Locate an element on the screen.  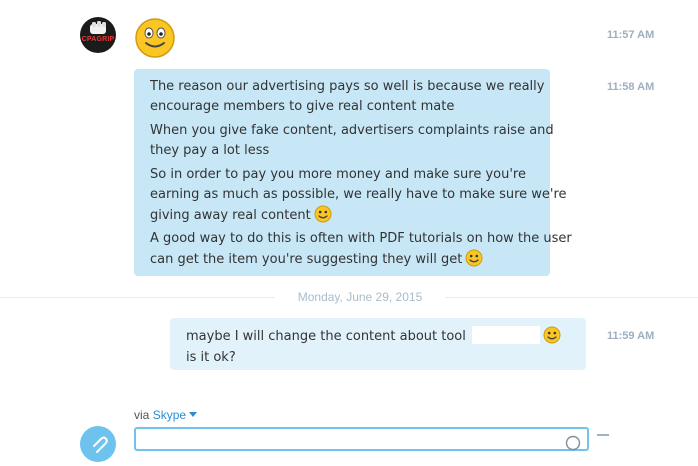
attach-button is located at coordinates (98, 444).